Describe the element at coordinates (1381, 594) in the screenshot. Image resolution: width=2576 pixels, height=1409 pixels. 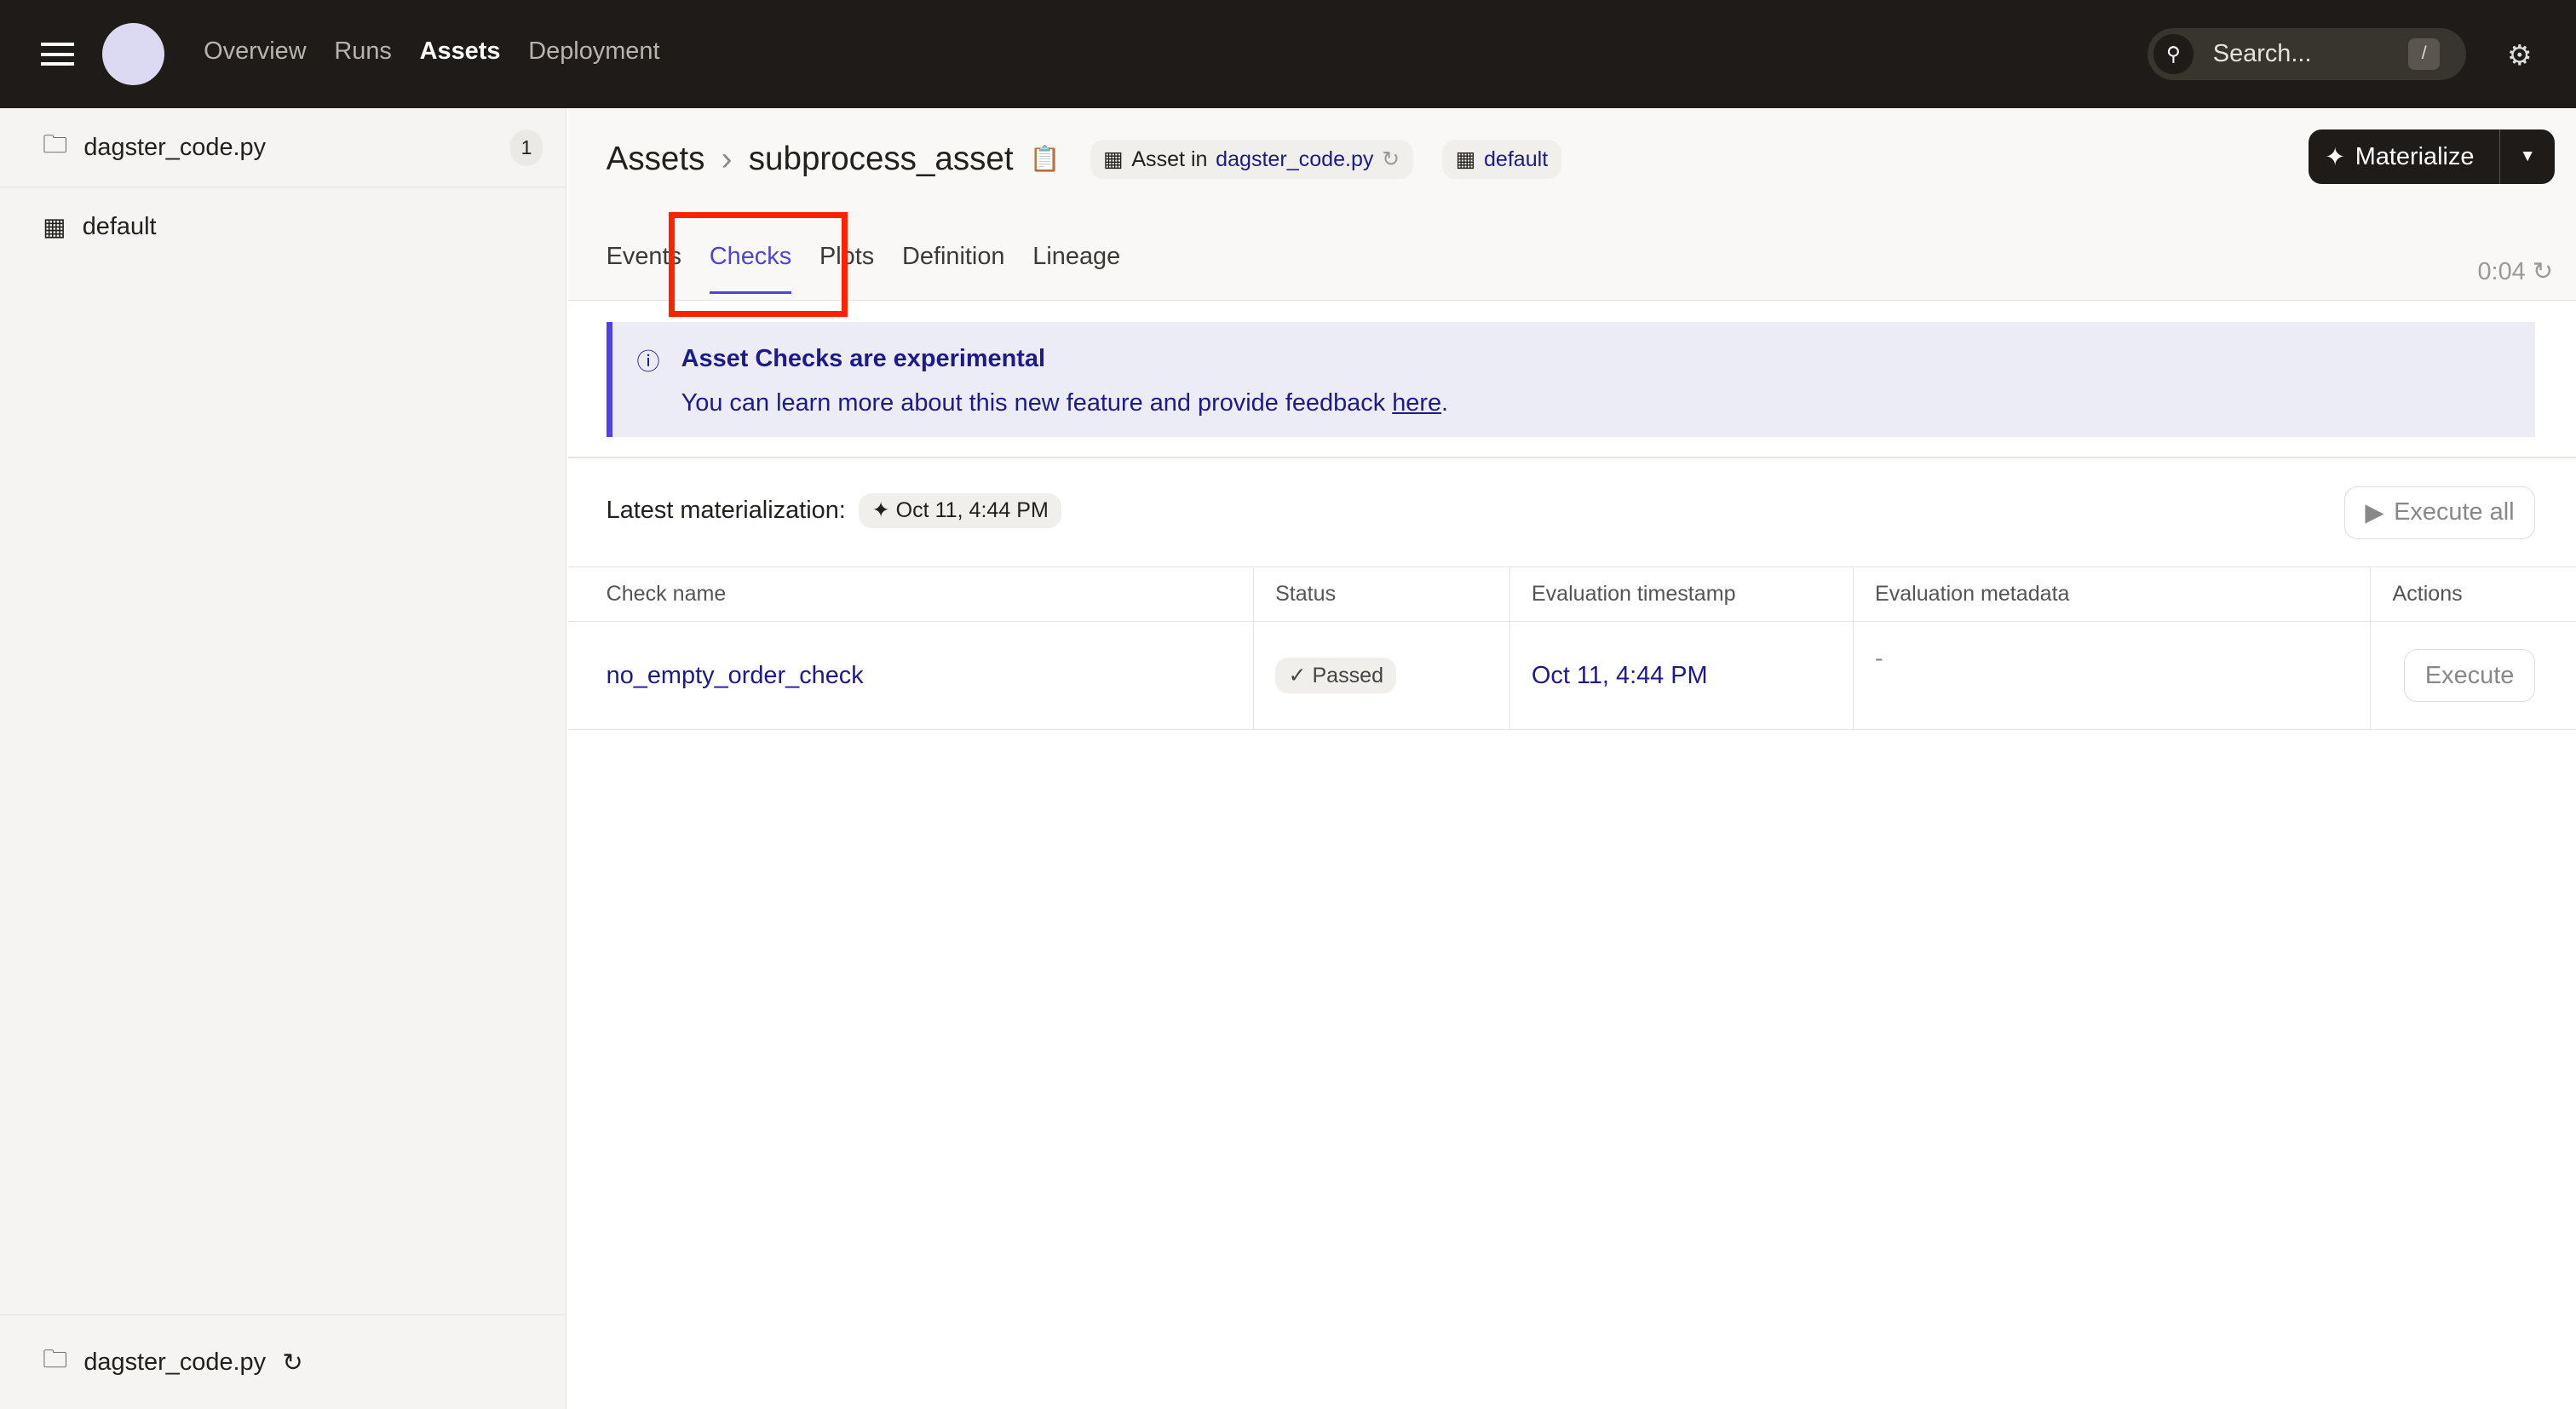
I see `col-status: Status` at that location.